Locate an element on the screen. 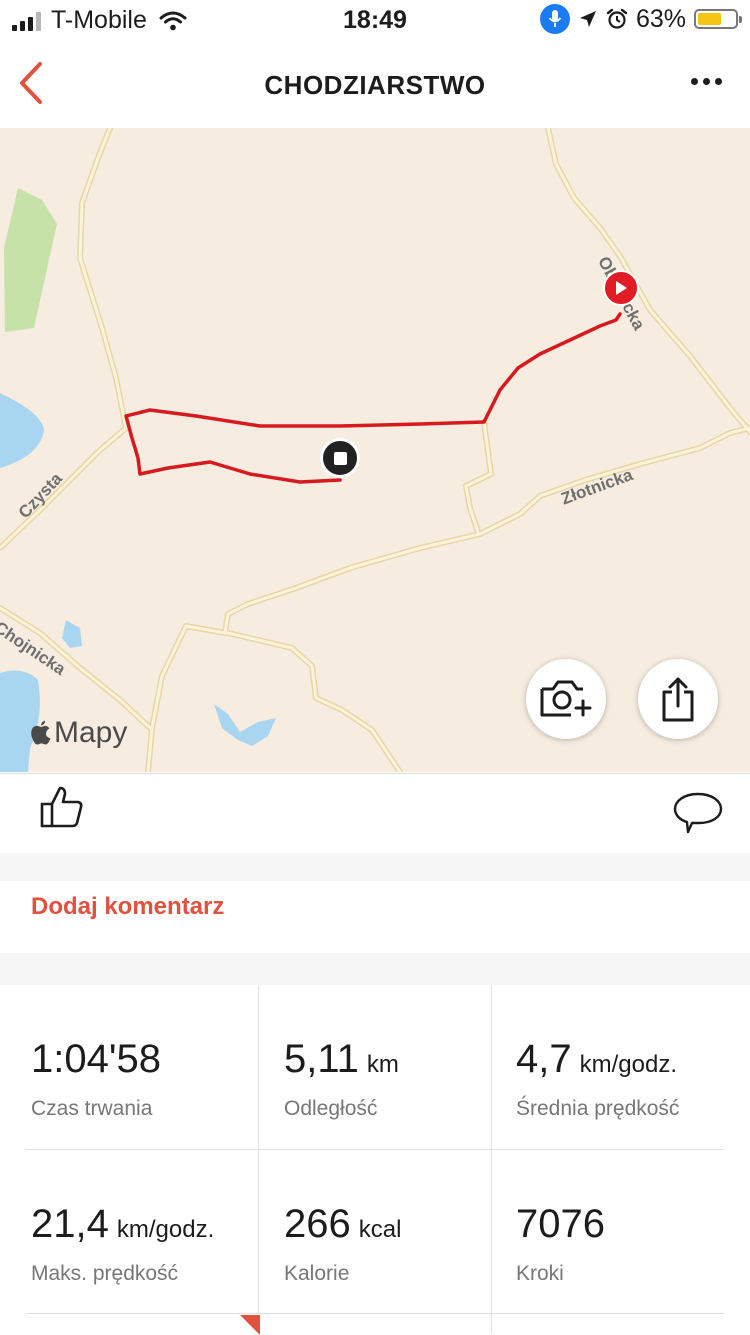 This screenshot has width=750, height=1335. stat-unit: kcal is located at coordinates (380, 1229).